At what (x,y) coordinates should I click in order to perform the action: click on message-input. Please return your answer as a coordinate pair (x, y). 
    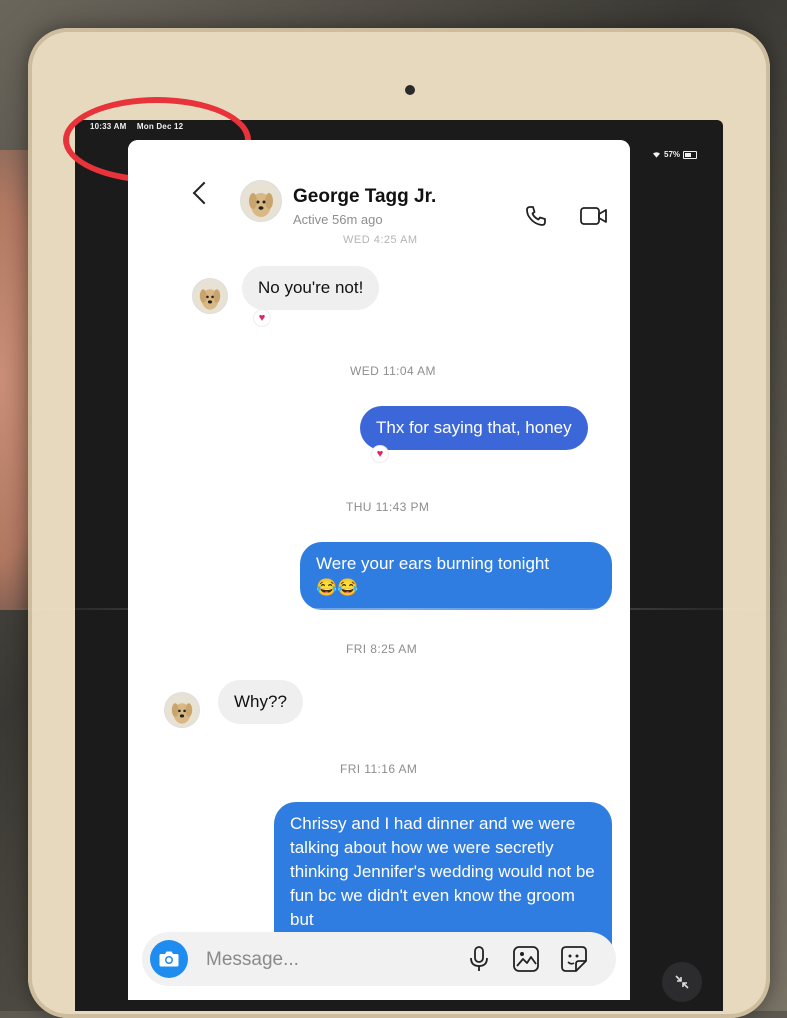
    Looking at the image, I should click on (331, 960).